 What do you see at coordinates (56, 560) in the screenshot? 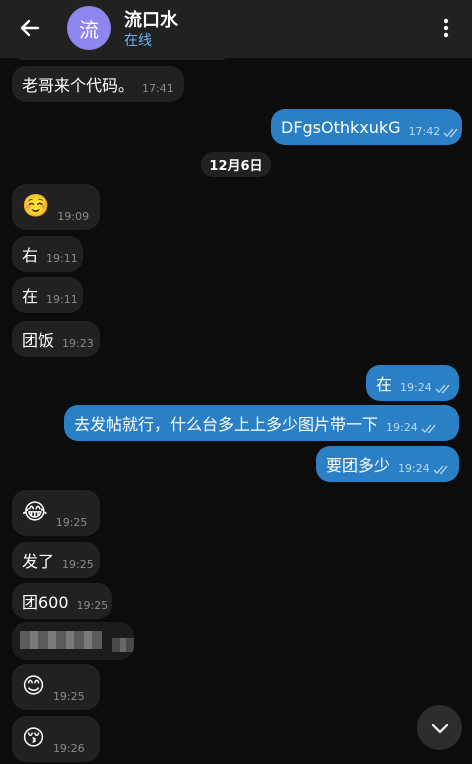
I see `message-bubble-incoming: 发了 19:25` at bounding box center [56, 560].